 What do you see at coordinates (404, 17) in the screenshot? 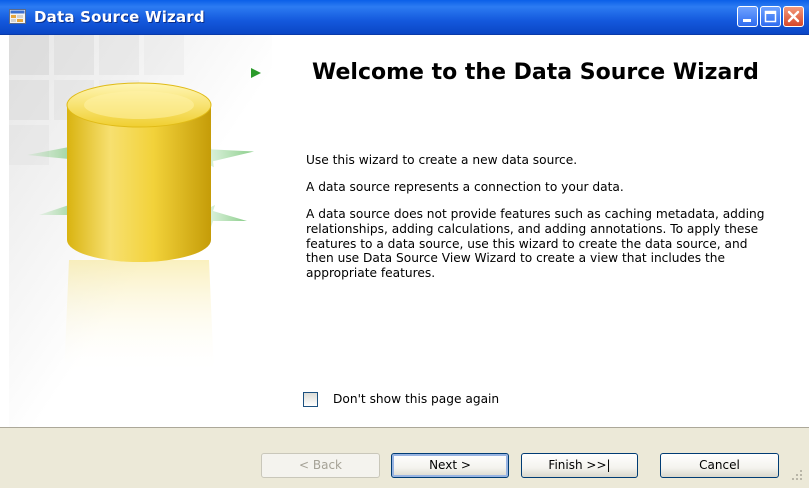
I see `title-bar: Data Source Wizard` at bounding box center [404, 17].